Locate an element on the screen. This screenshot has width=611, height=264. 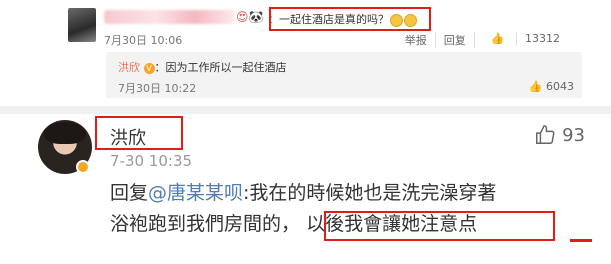
reply-text: ：因为工作所以一起住酒店 is located at coordinates (220, 67).